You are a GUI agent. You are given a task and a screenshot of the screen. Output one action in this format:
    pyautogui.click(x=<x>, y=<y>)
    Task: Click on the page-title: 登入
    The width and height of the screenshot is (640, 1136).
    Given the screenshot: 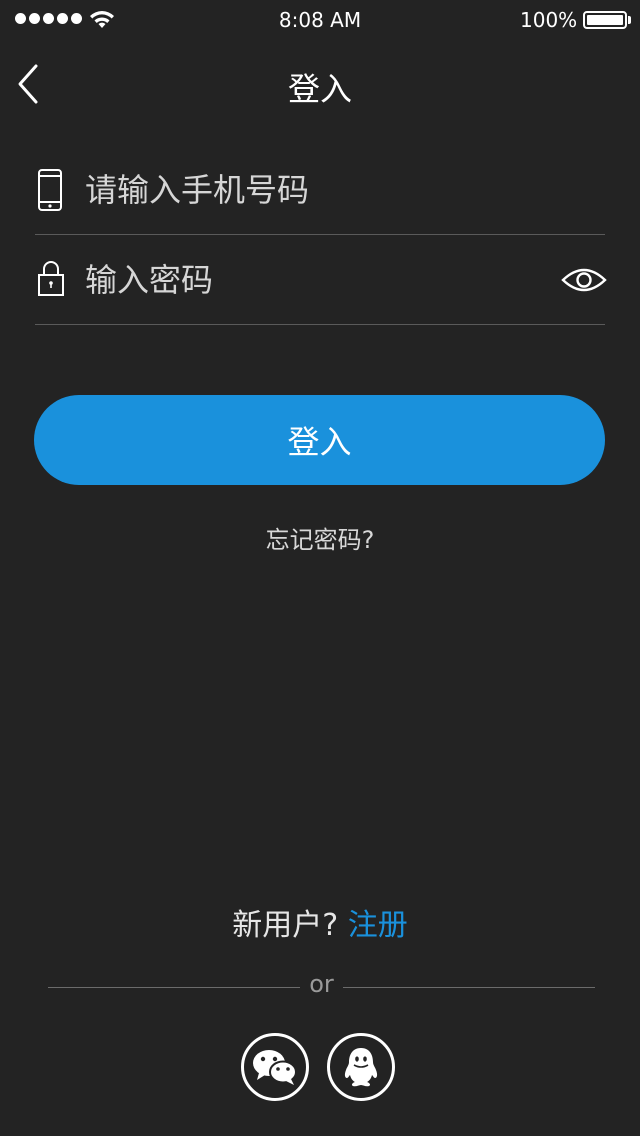 What is the action you would take?
    pyautogui.click(x=319, y=89)
    